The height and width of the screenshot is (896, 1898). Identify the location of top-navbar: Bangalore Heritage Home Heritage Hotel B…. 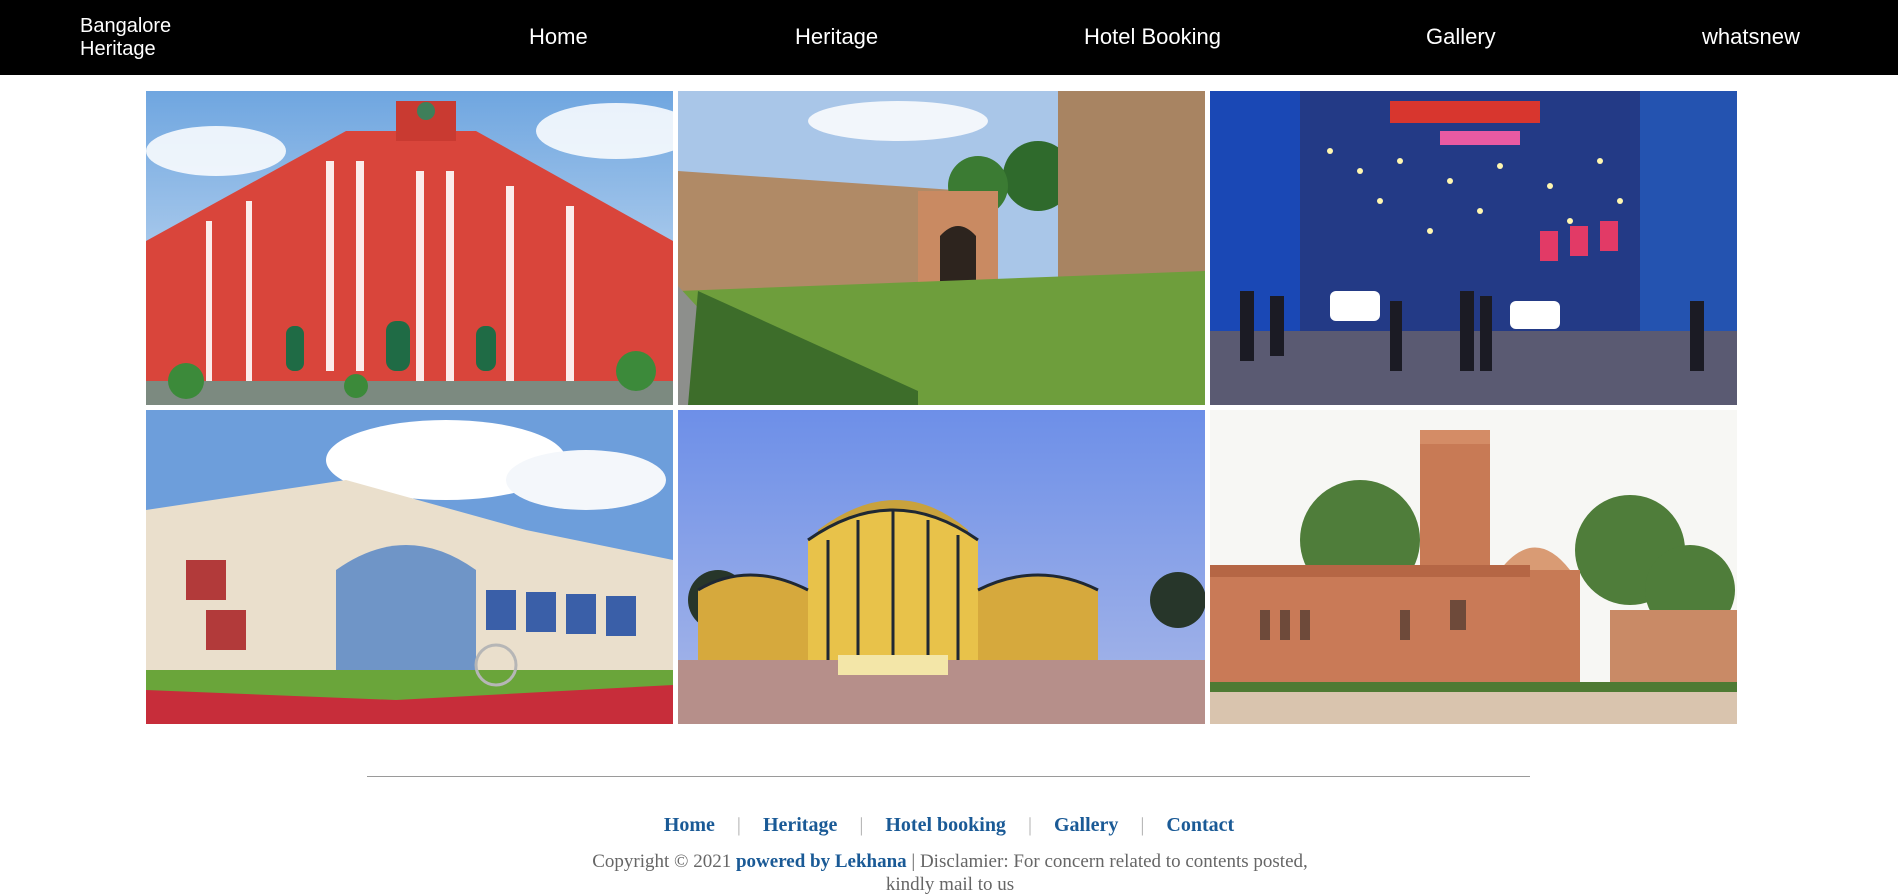
(949, 37).